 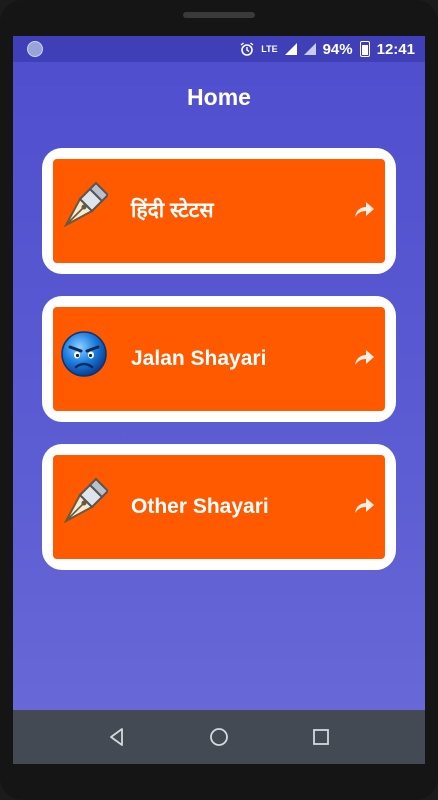 I want to click on home-icon, so click(x=219, y=737).